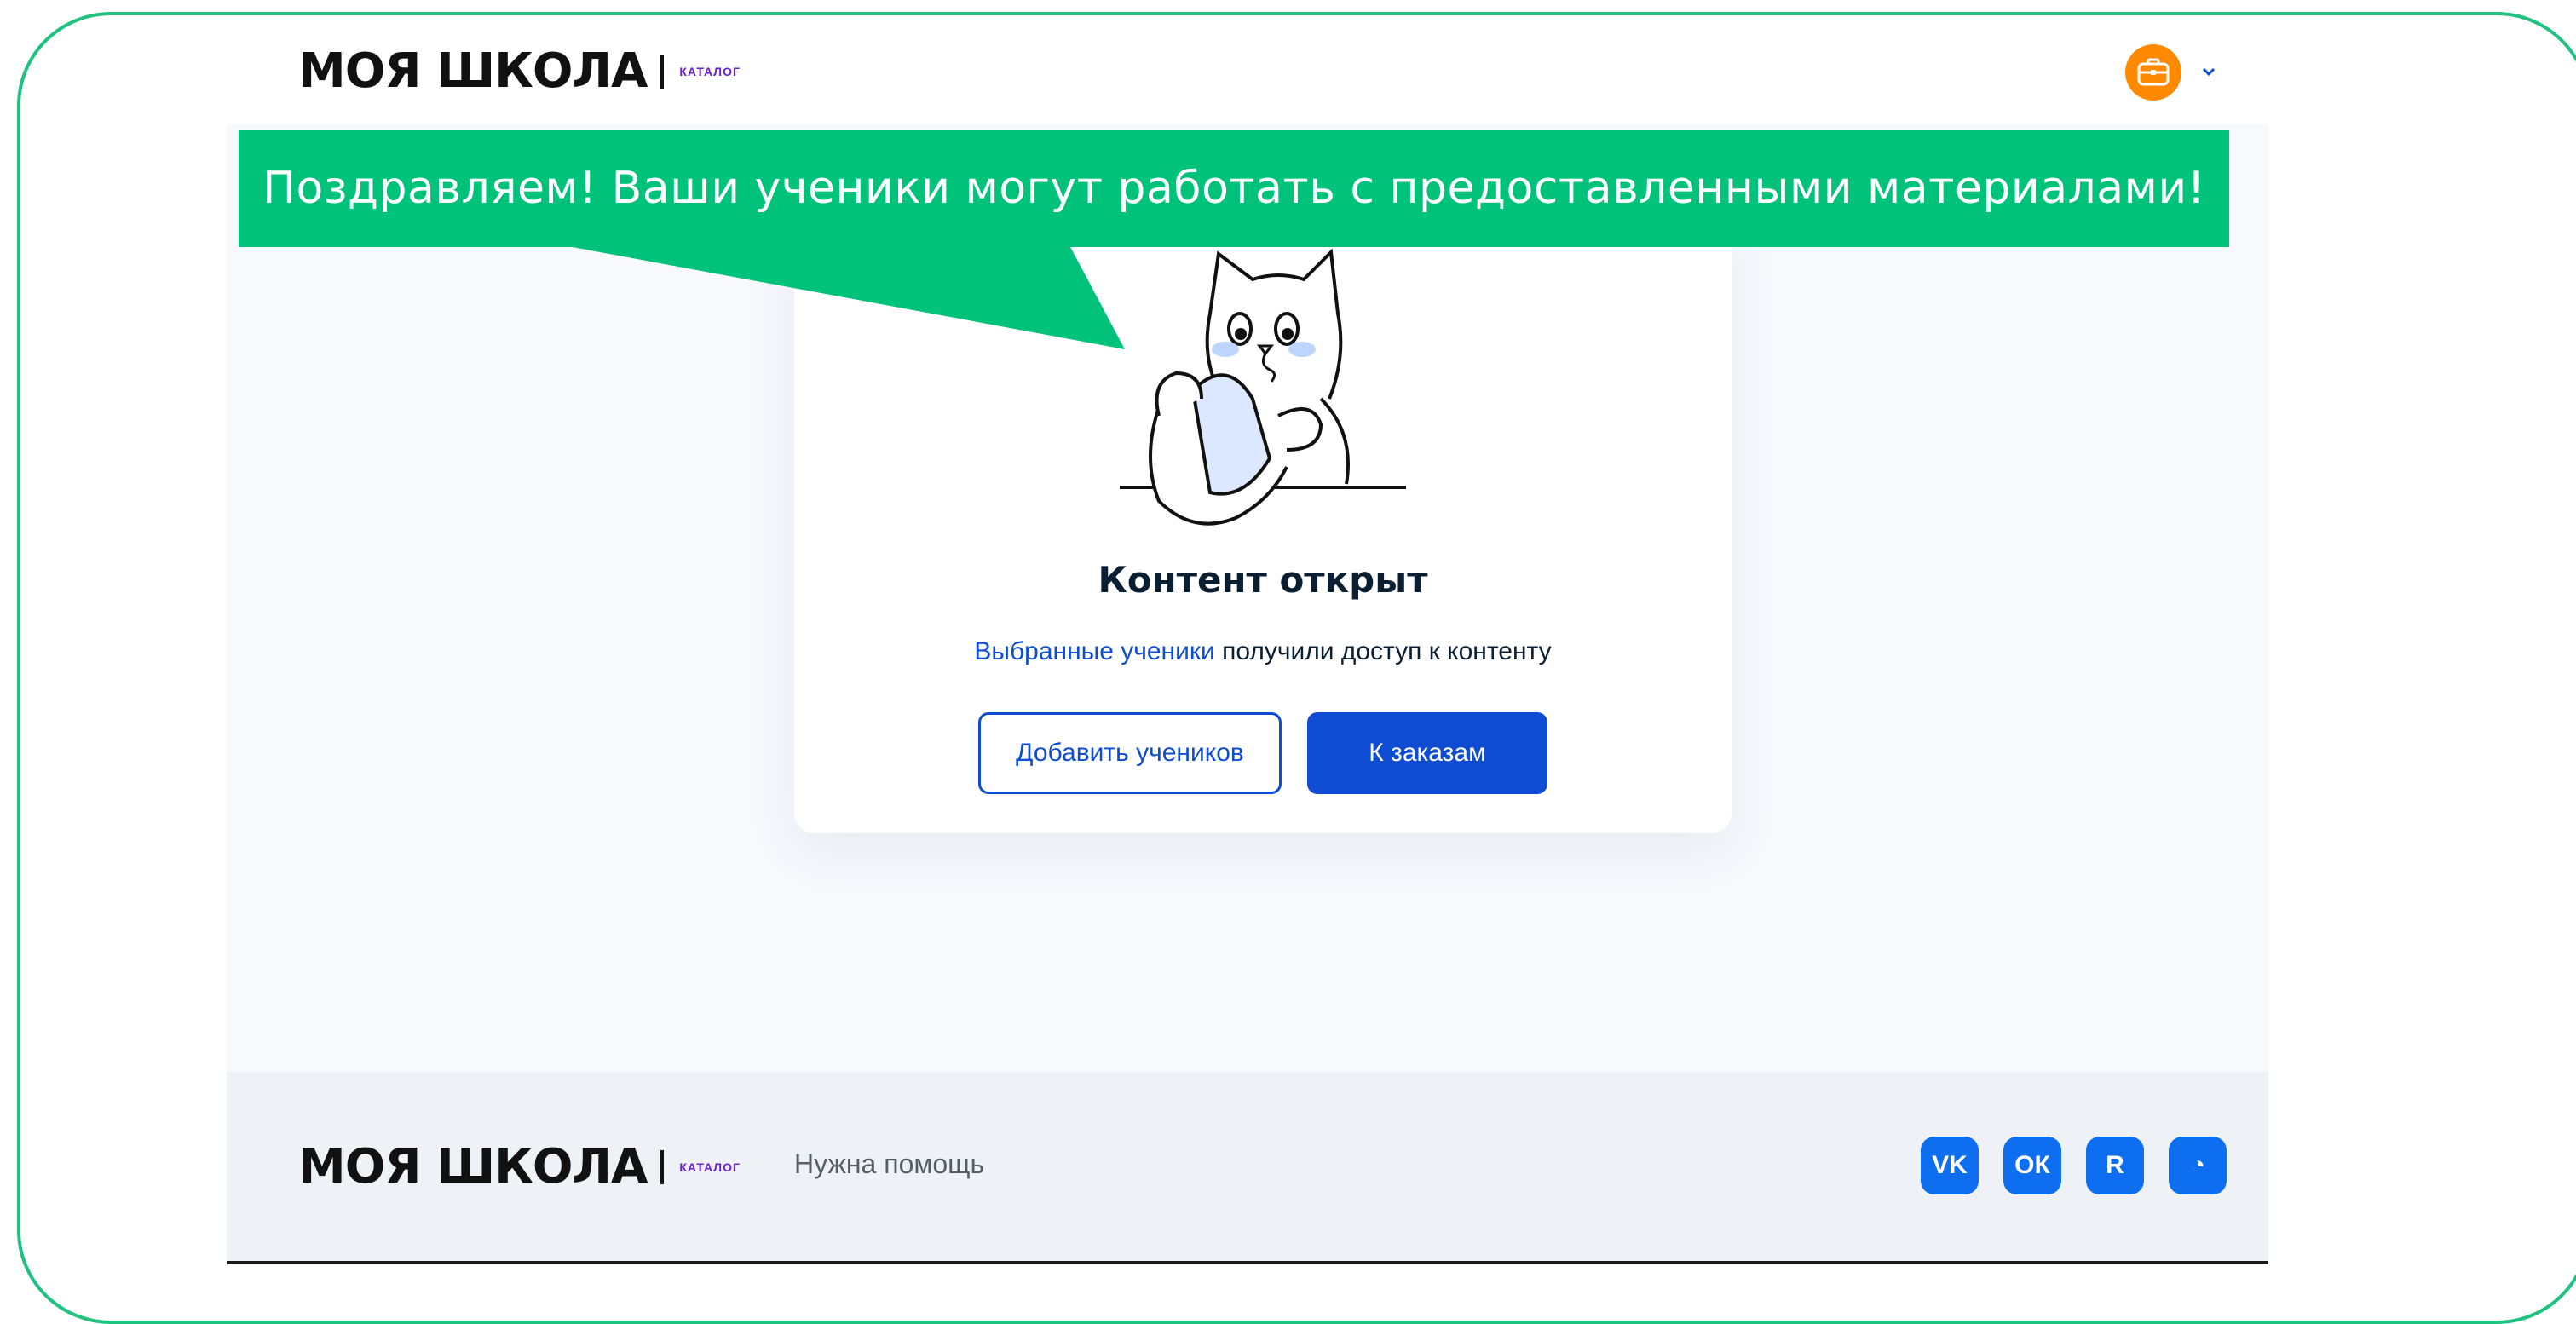  What do you see at coordinates (1130, 753) in the screenshot?
I see `add-students-button: Добавить учеников` at bounding box center [1130, 753].